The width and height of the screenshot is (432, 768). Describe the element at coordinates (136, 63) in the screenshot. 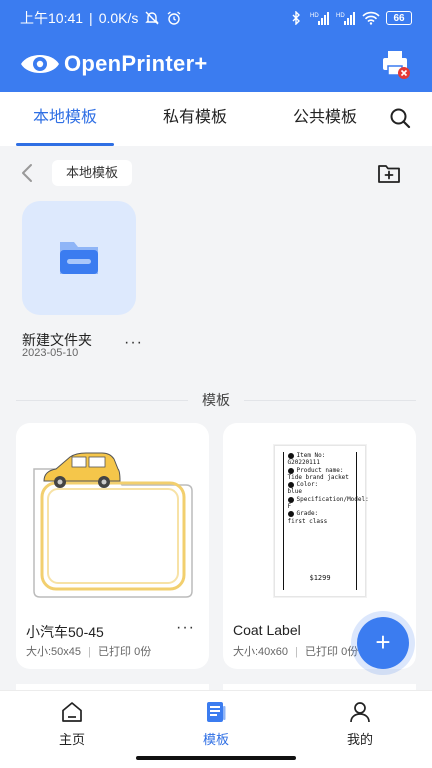

I see `app-title: OpenPrinter+` at that location.